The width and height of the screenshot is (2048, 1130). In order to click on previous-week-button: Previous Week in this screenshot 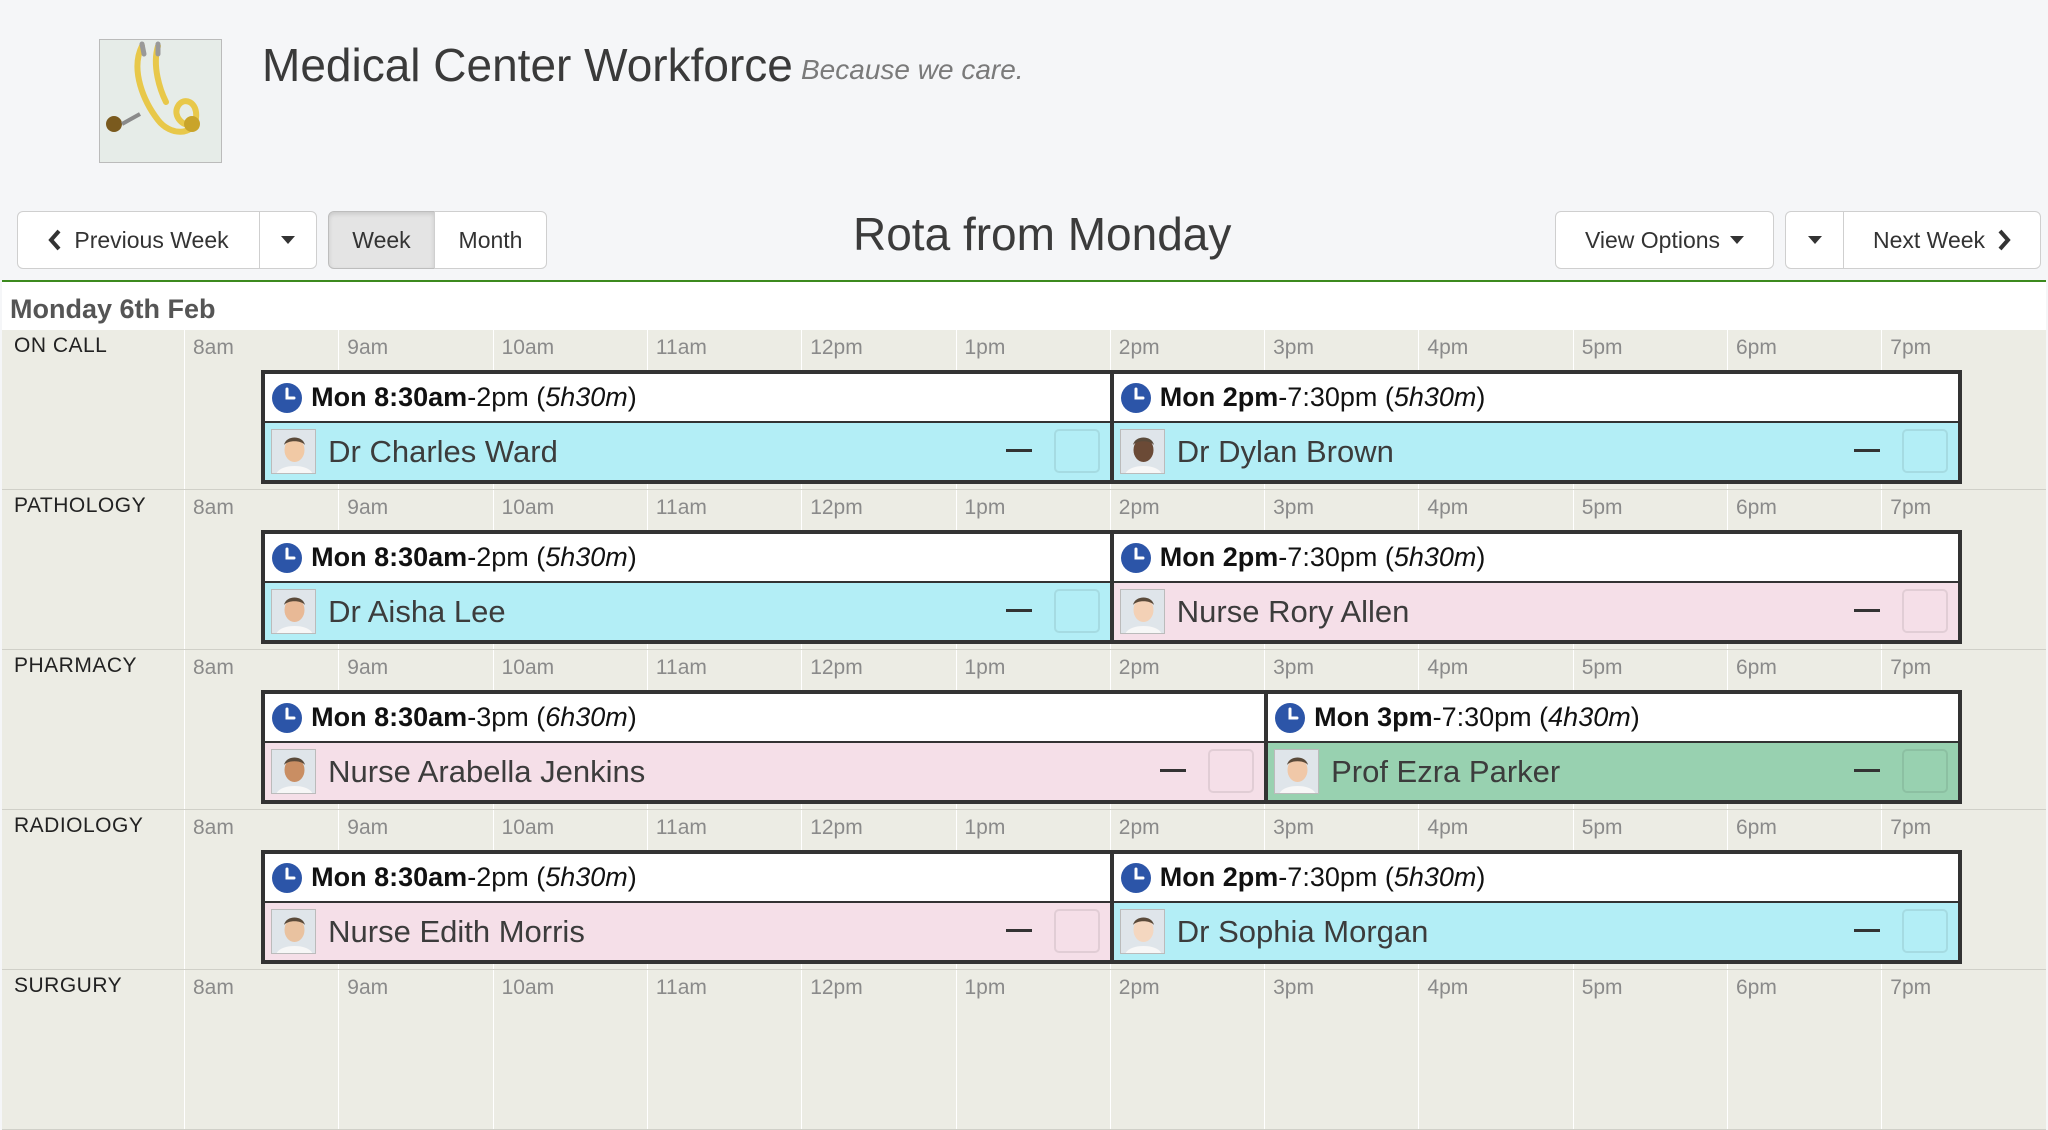, I will do `click(138, 240)`.